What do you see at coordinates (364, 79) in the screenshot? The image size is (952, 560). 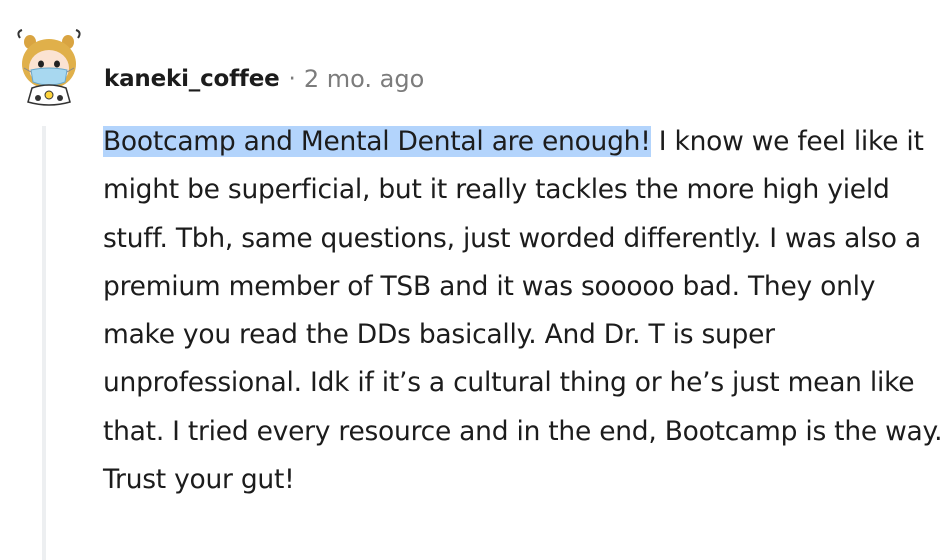 I see `timestamp-link: 2 mo. ago` at bounding box center [364, 79].